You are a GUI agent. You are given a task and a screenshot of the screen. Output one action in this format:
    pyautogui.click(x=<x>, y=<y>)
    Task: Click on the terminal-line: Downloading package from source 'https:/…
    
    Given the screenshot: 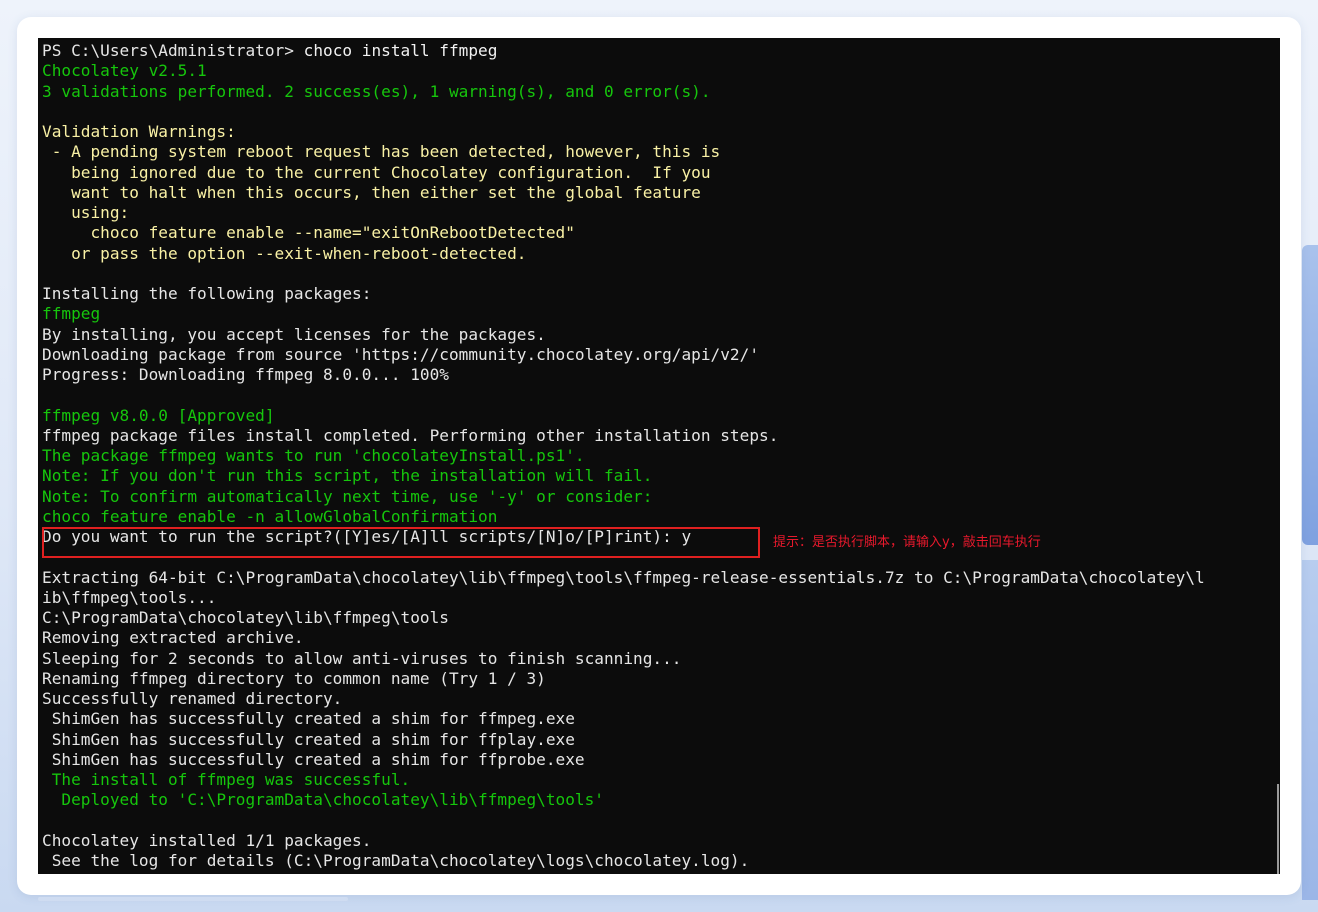 What is the action you would take?
    pyautogui.click(x=657, y=355)
    